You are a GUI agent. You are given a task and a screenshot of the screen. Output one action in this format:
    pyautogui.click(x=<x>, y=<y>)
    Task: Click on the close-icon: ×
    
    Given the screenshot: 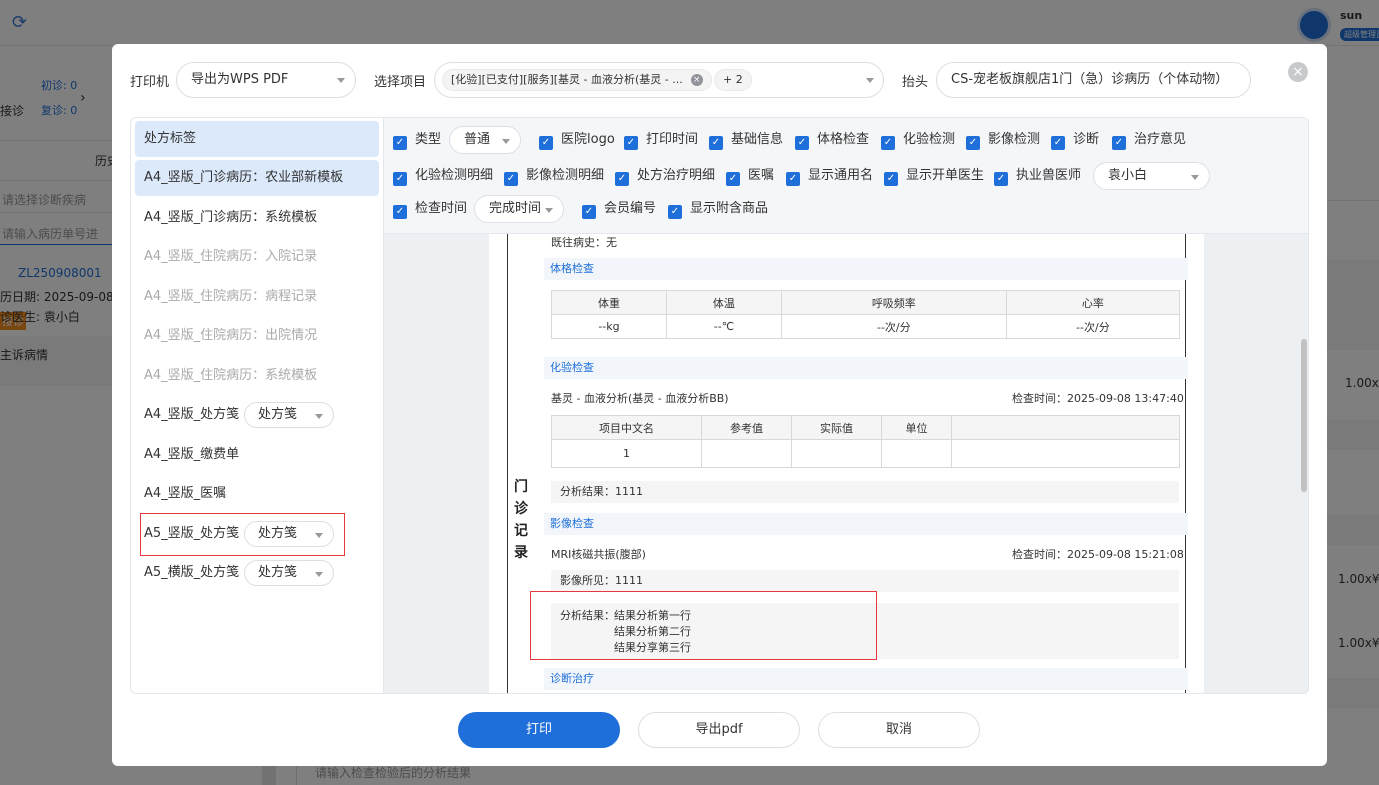 What is the action you would take?
    pyautogui.click(x=1298, y=72)
    